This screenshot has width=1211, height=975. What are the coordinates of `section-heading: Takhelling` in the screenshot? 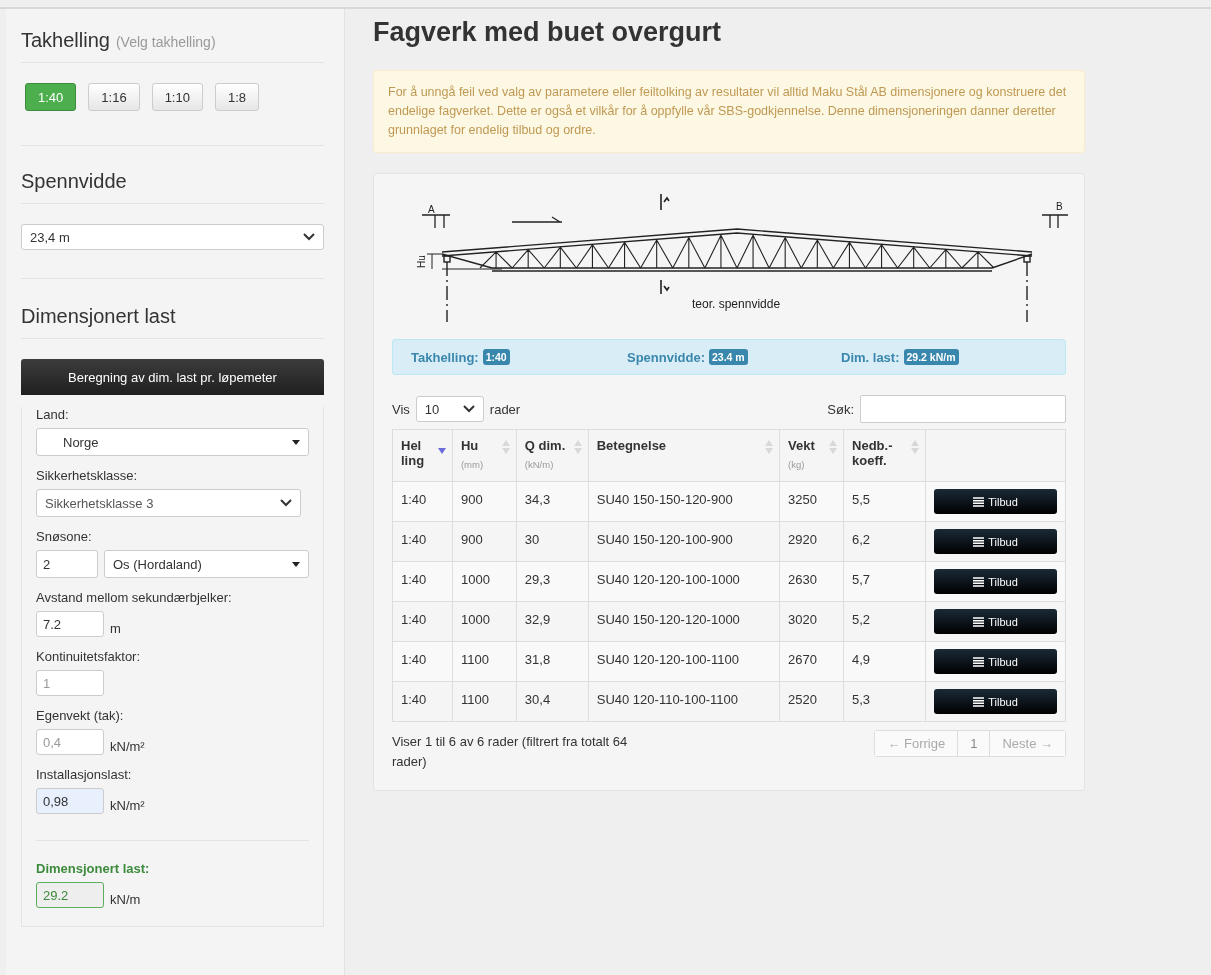 It's located at (65, 40).